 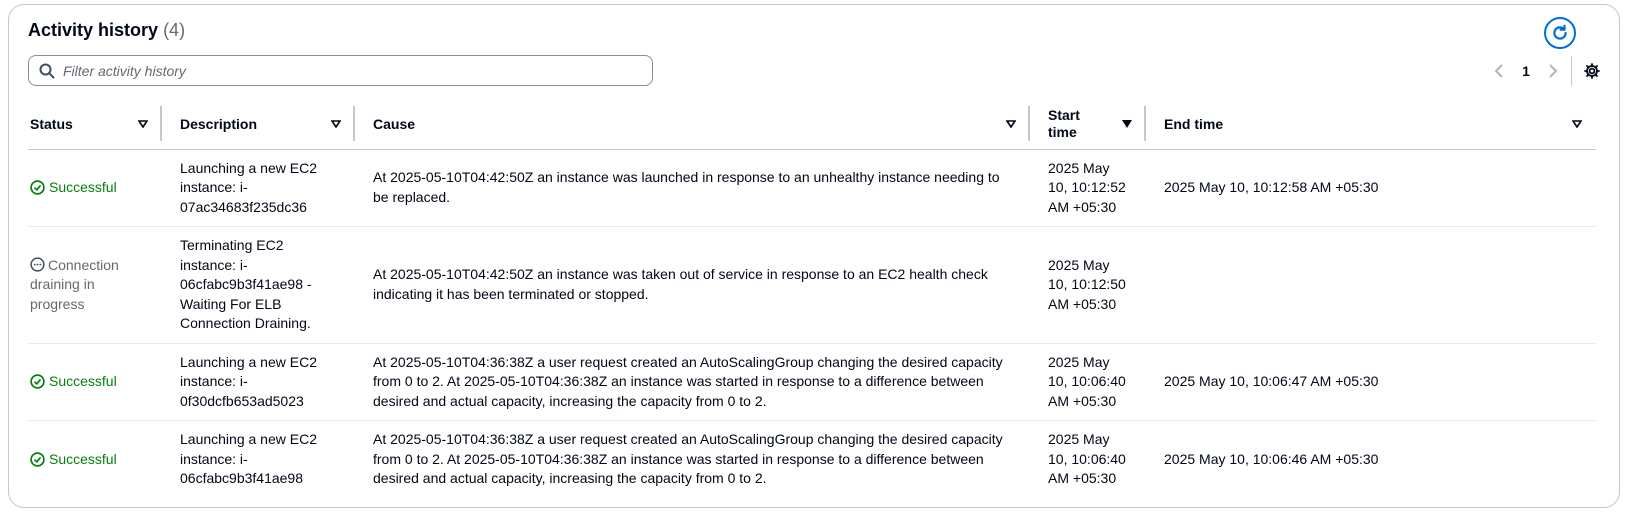 What do you see at coordinates (1371, 124) in the screenshot?
I see `column-header-end-time: End time` at bounding box center [1371, 124].